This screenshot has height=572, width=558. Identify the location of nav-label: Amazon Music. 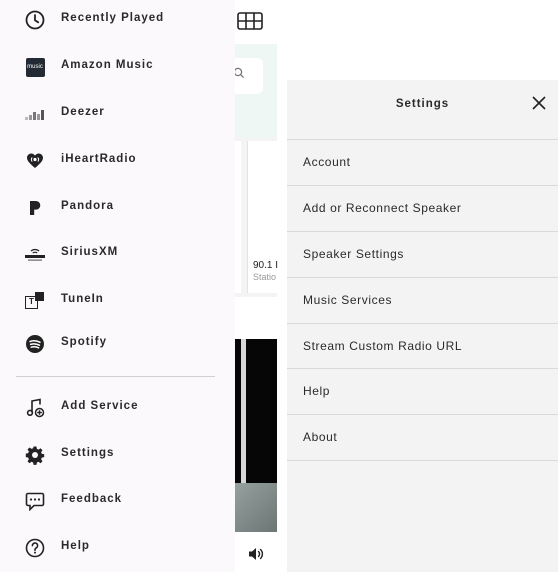
(107, 65).